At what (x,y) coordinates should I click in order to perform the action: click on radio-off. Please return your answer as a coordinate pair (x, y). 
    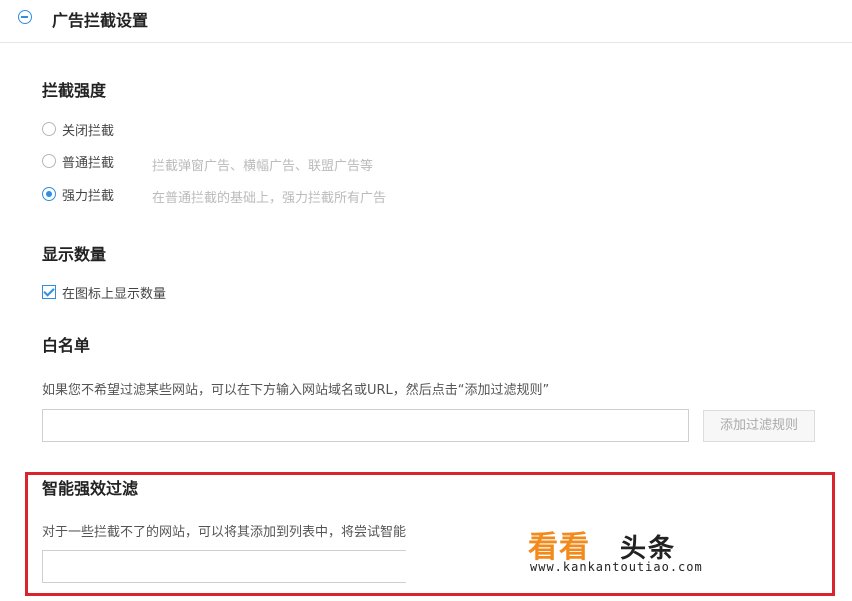
    Looking at the image, I should click on (49, 129).